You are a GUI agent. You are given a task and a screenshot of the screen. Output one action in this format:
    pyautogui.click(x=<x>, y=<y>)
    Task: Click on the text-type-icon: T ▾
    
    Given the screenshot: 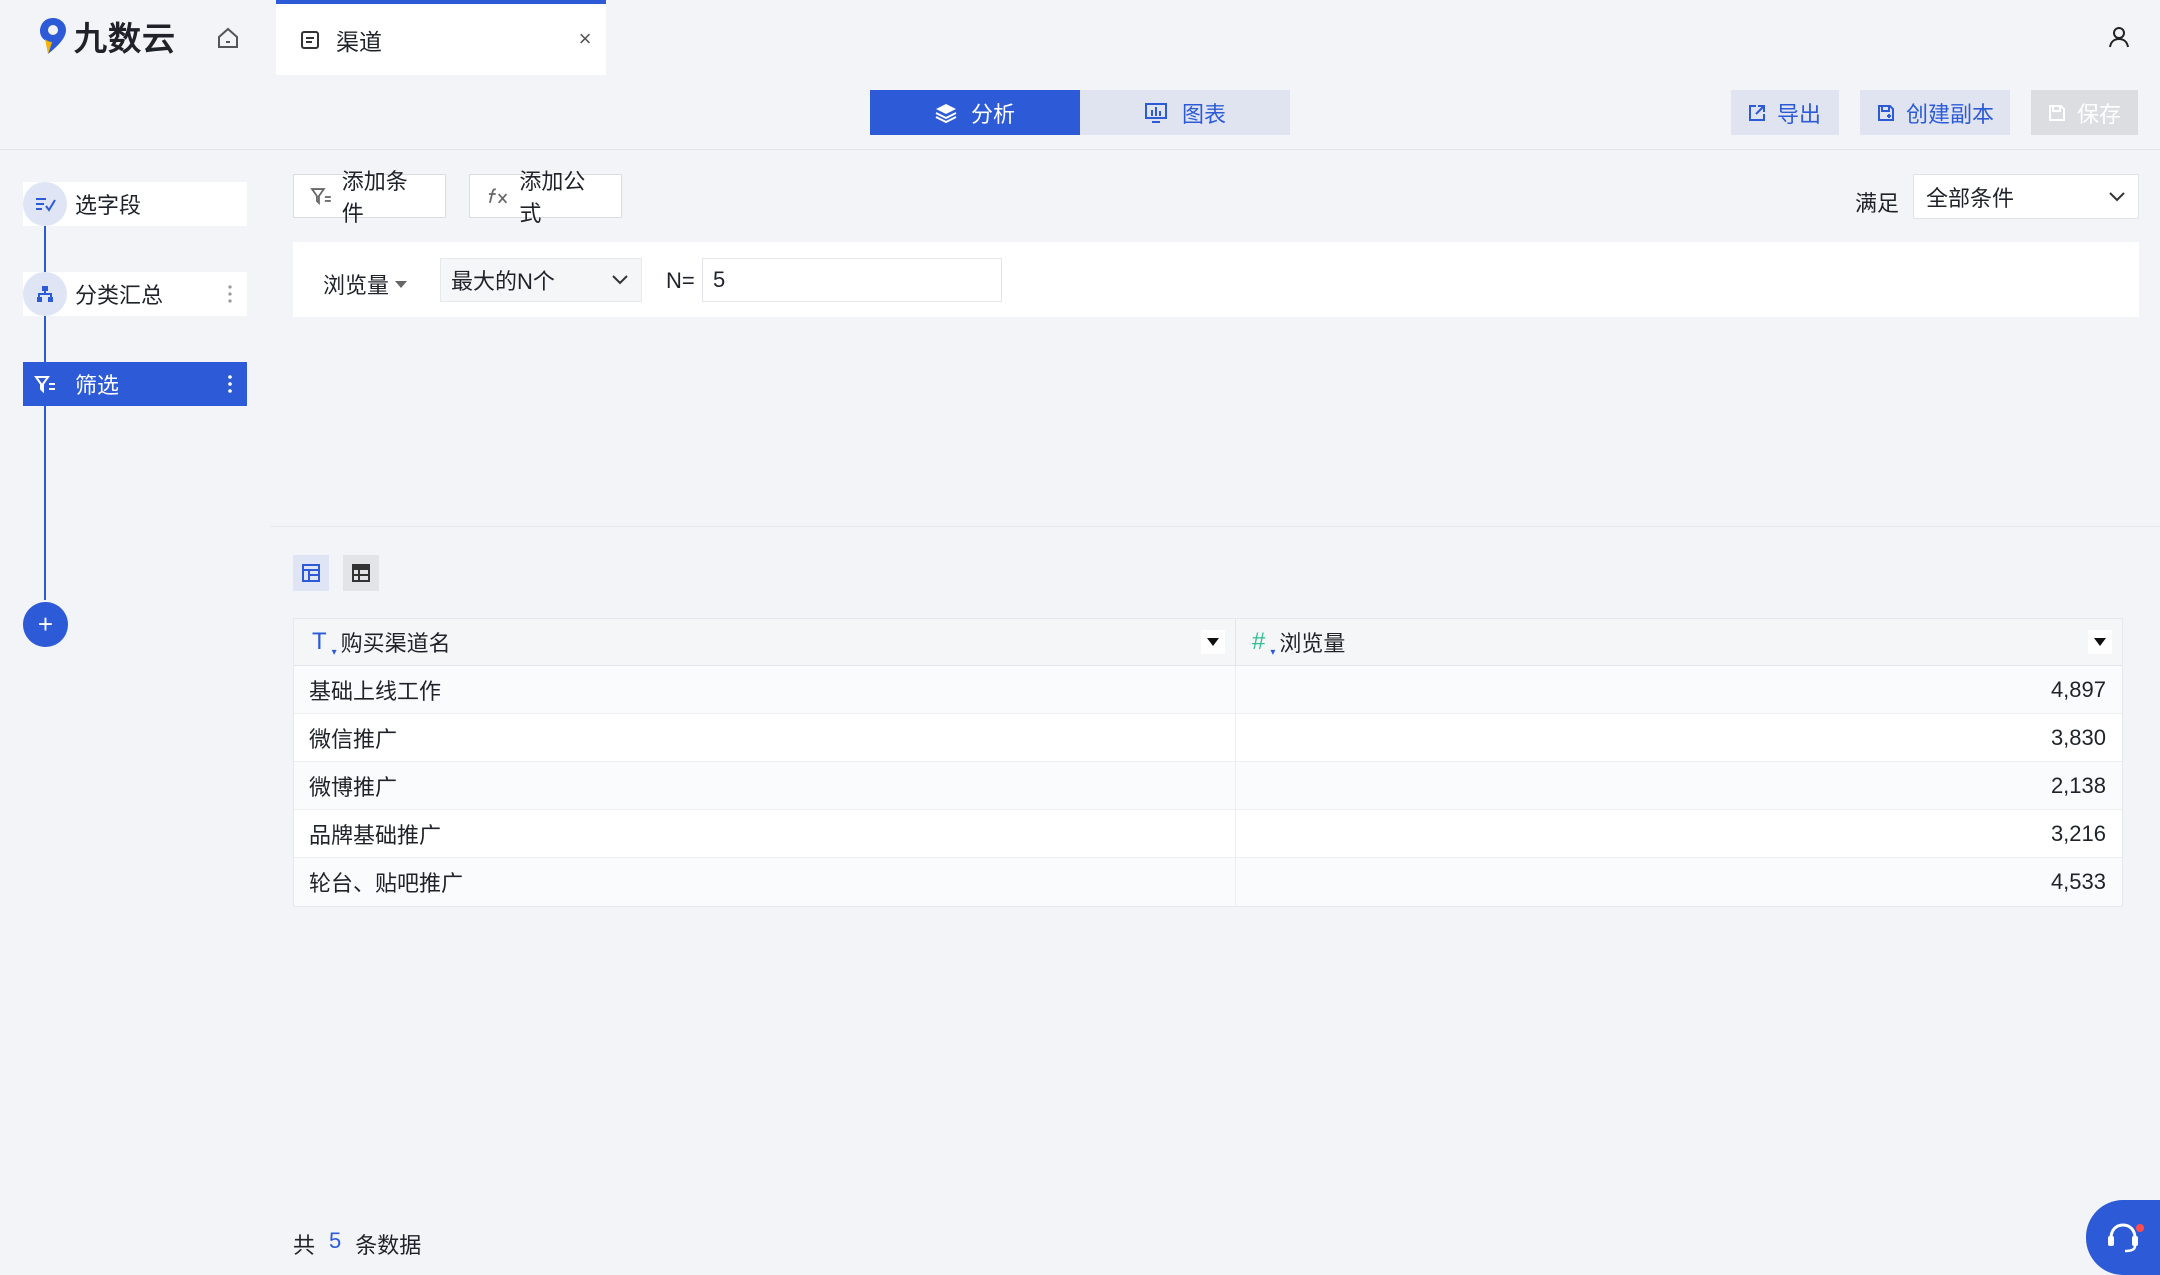 What is the action you would take?
    pyautogui.click(x=324, y=643)
    